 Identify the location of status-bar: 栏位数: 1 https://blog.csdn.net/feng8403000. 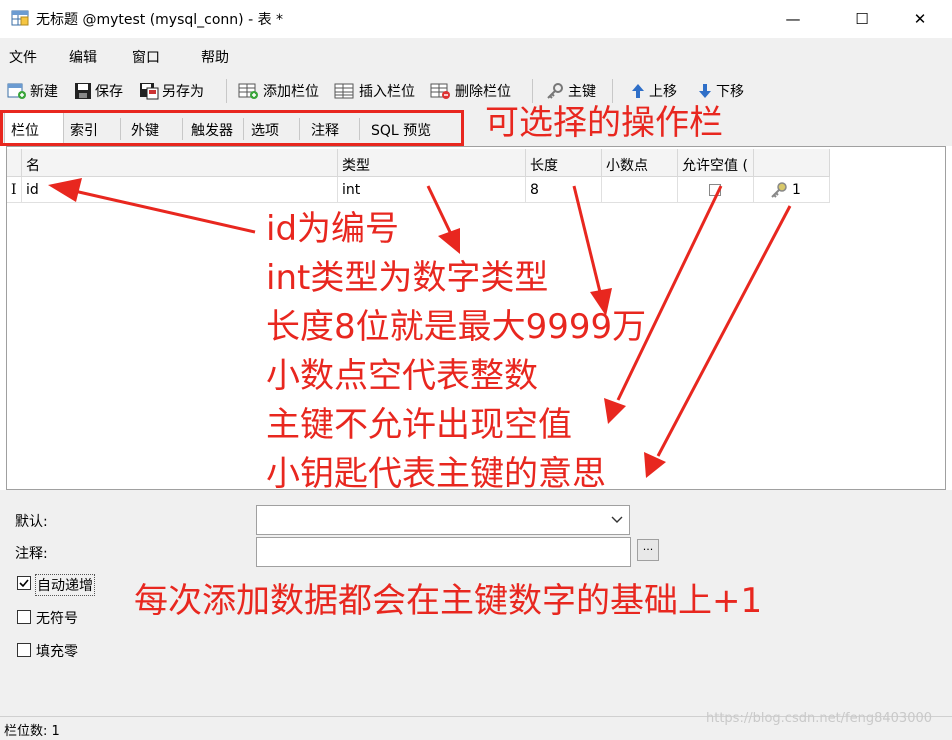
(476, 725).